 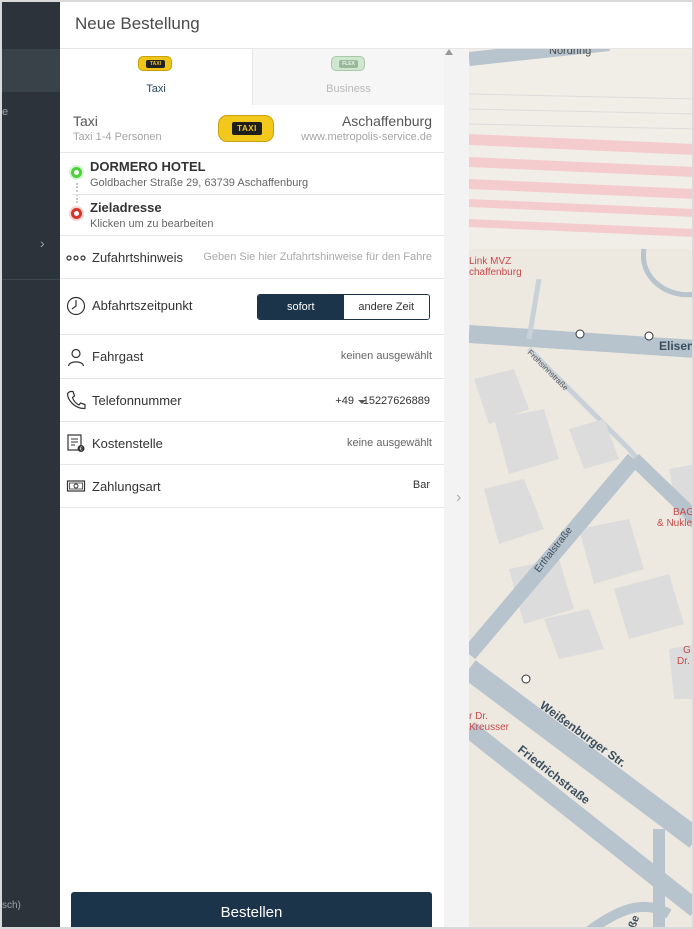 I want to click on departure-toggle: sofort andere Zeit, so click(x=343, y=307).